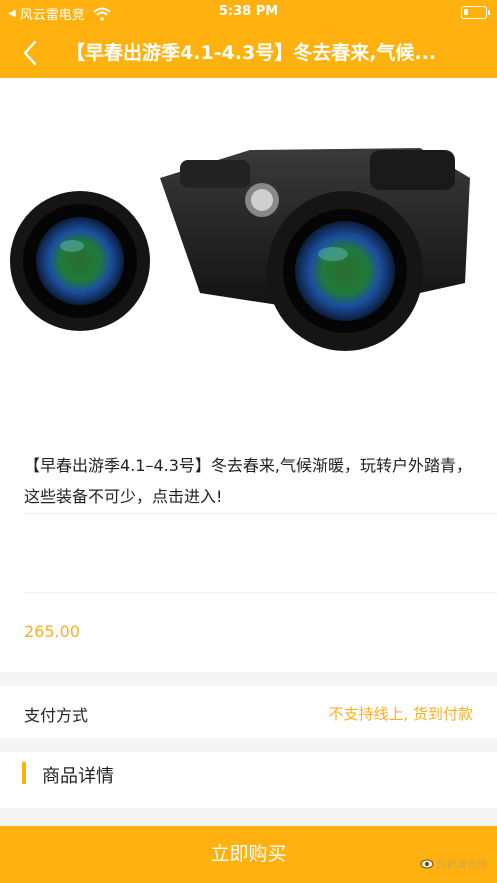 This screenshot has height=883, width=497. What do you see at coordinates (475, 12) in the screenshot?
I see `battery-icon` at bounding box center [475, 12].